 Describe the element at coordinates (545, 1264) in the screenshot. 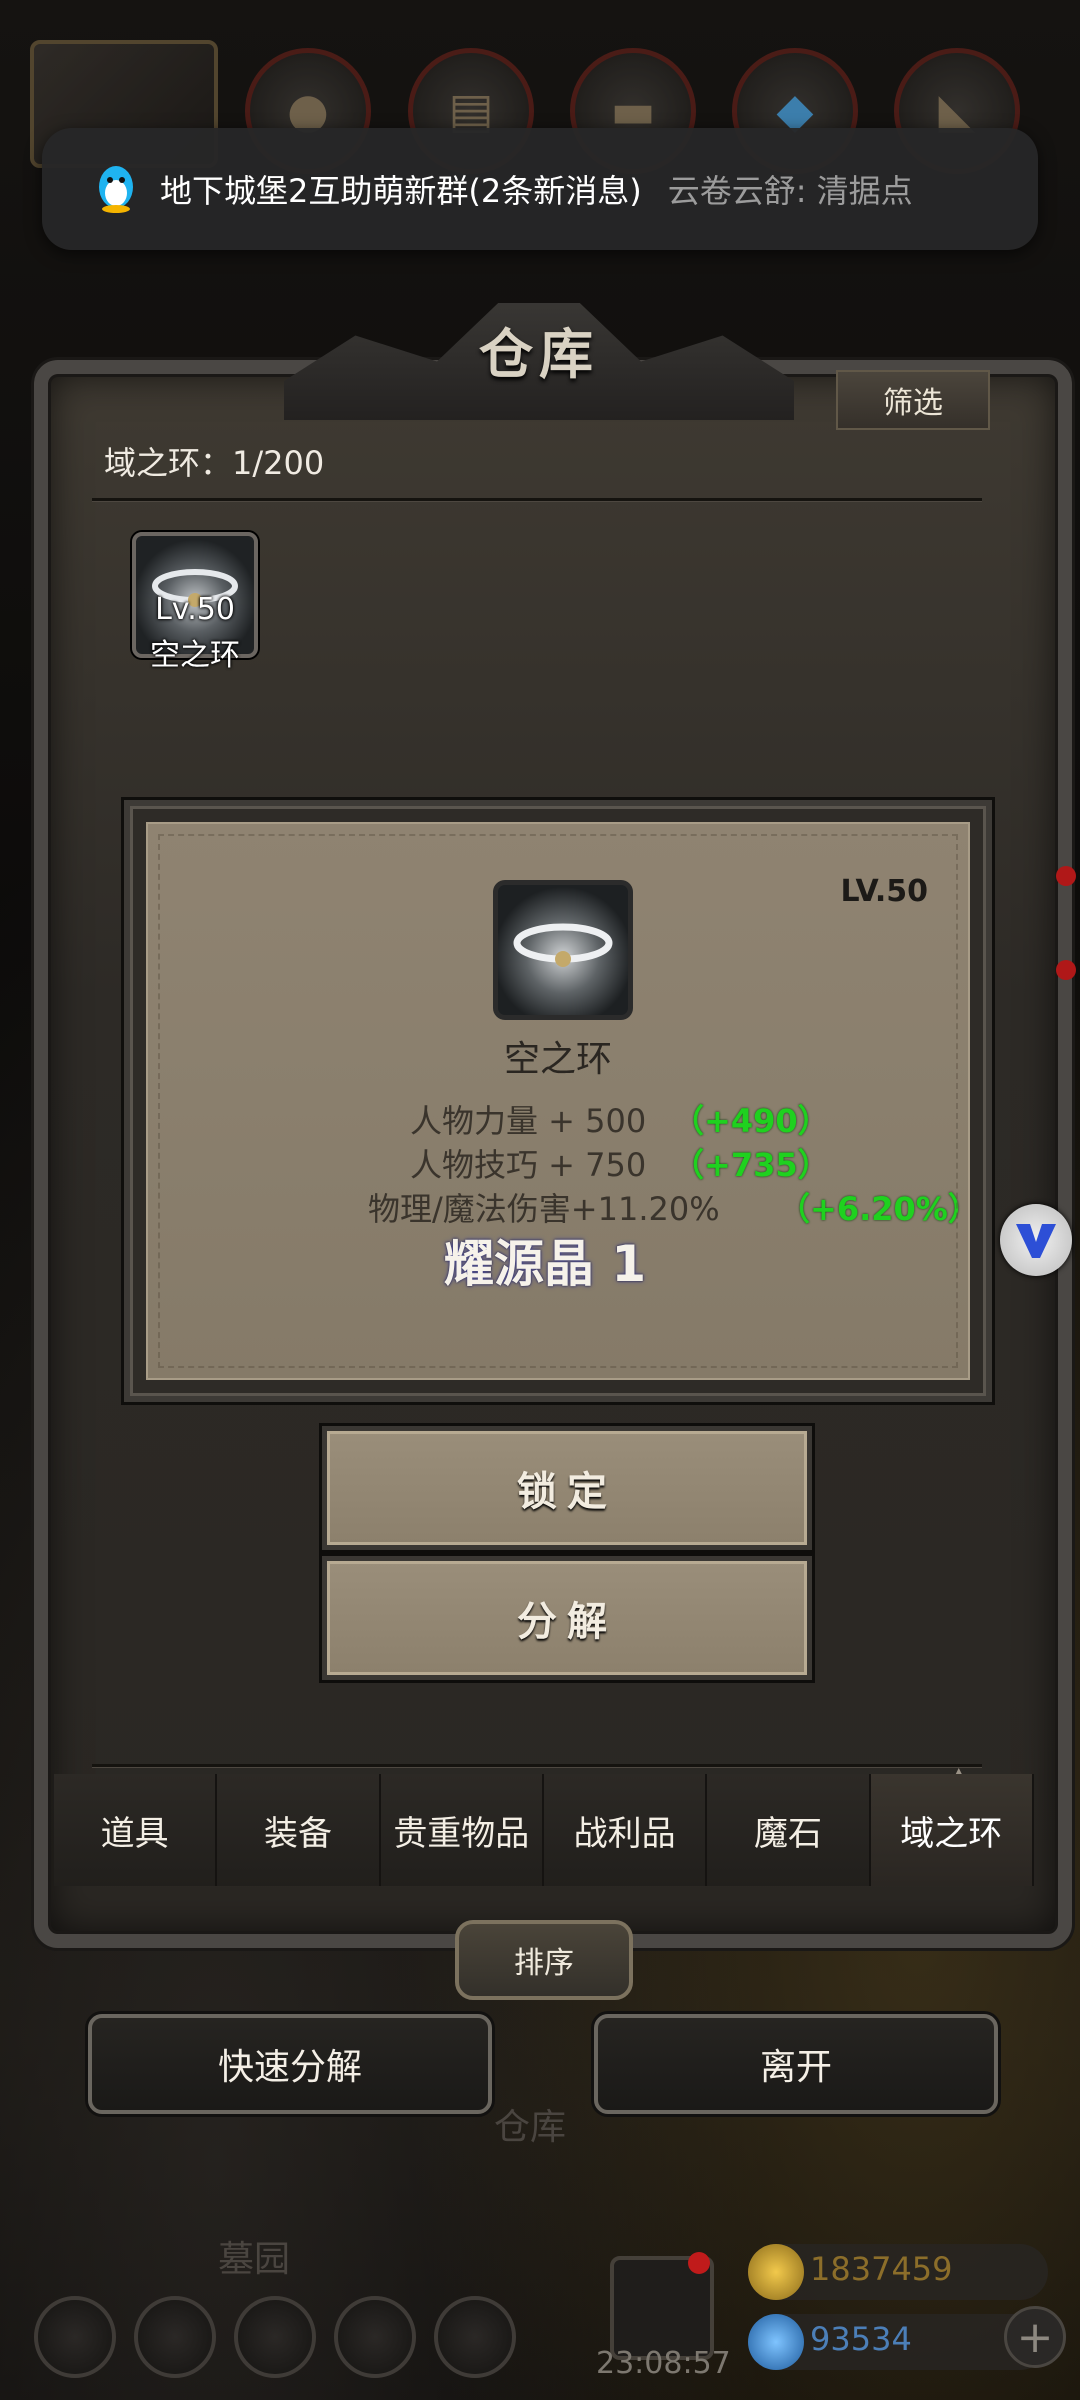

I see `decompose-yield-text: 耀源晶 1` at that location.